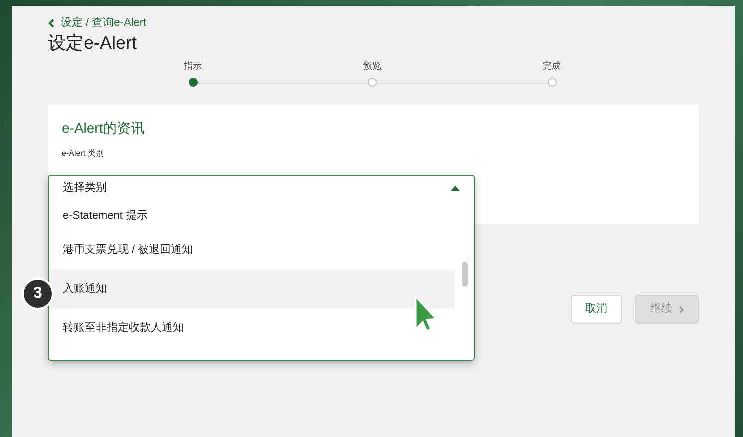  I want to click on step-label: 指示, so click(193, 66).